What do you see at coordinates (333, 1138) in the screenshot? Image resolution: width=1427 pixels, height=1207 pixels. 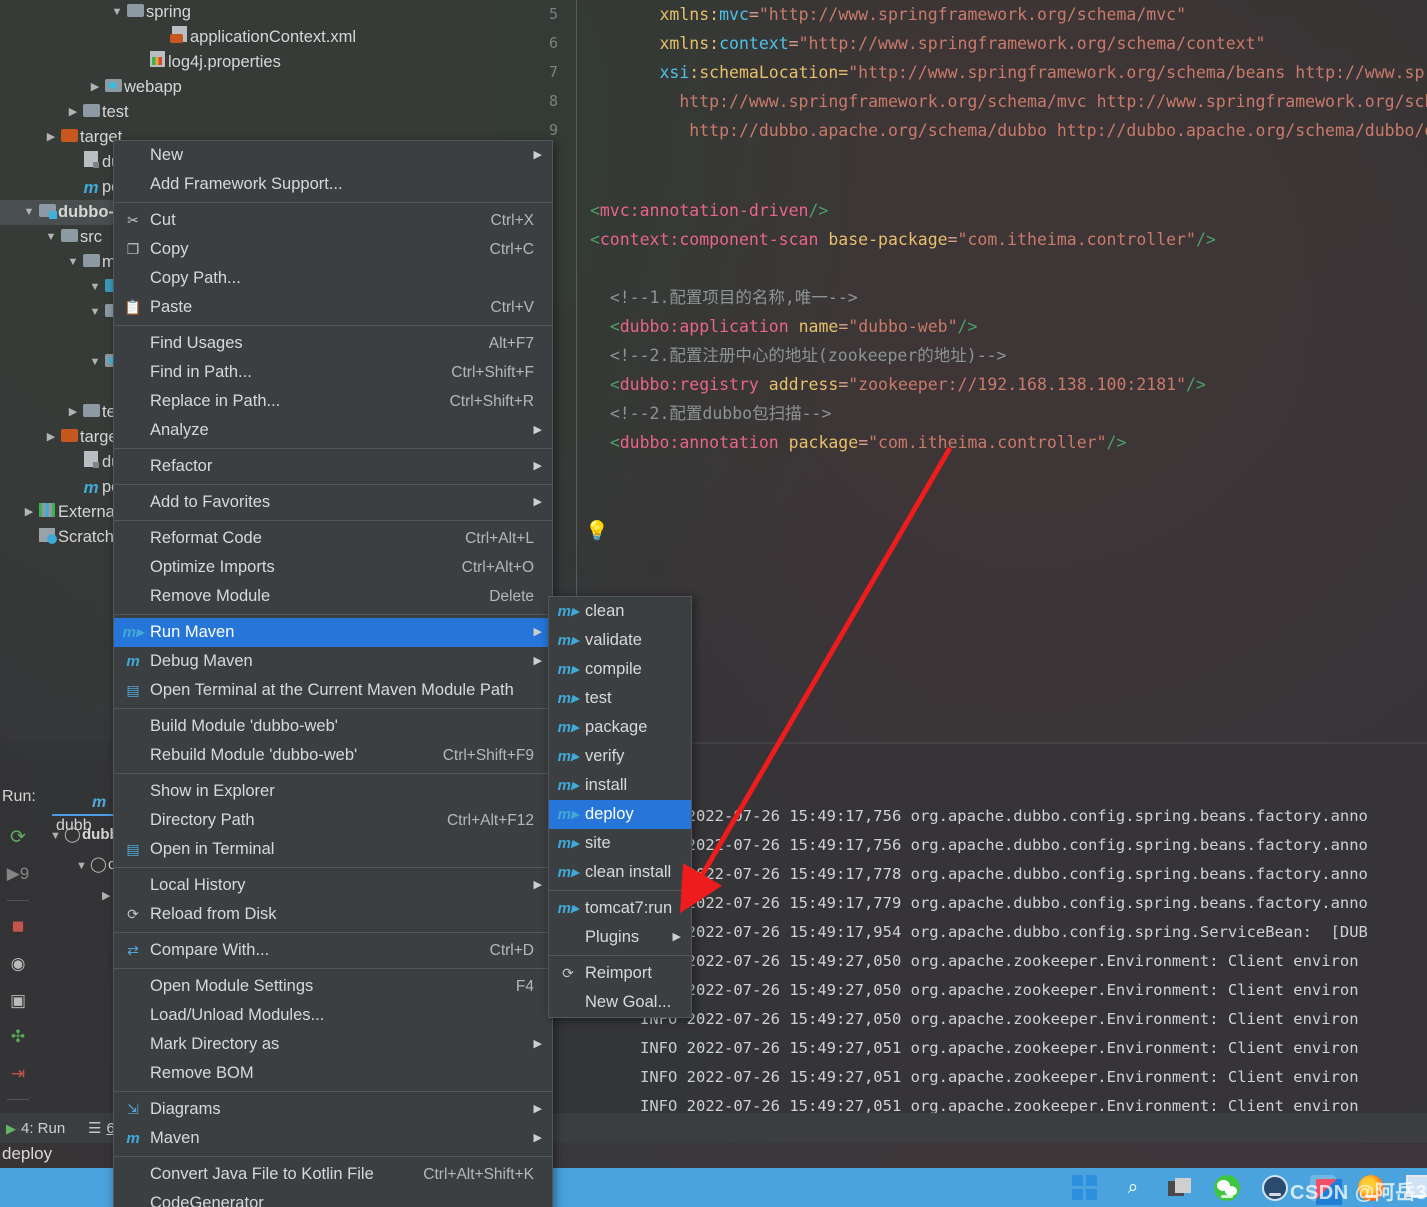 I see `menu-item-maven: m Maven ▶` at bounding box center [333, 1138].